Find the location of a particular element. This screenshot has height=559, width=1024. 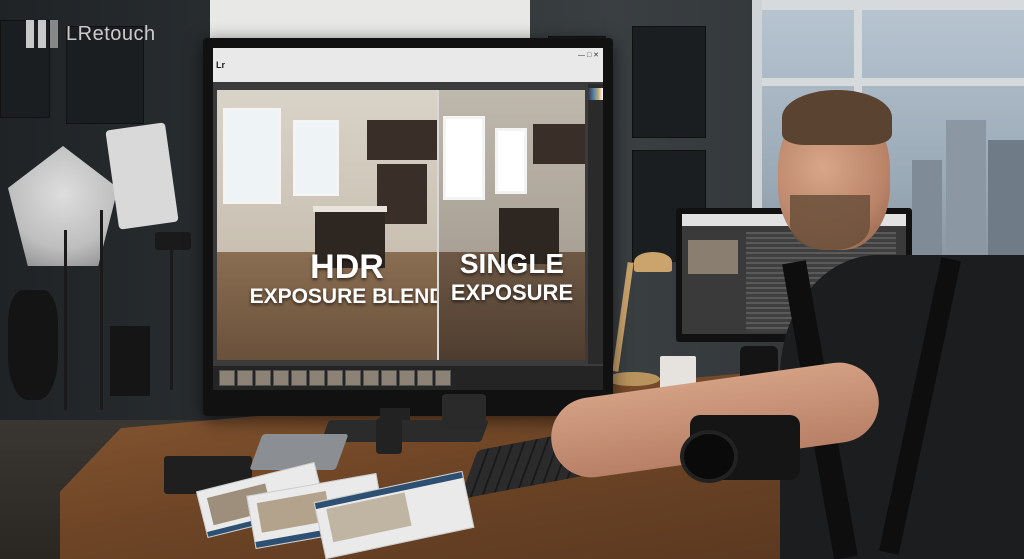

lightroom-badge: Lr is located at coordinates (220, 65).